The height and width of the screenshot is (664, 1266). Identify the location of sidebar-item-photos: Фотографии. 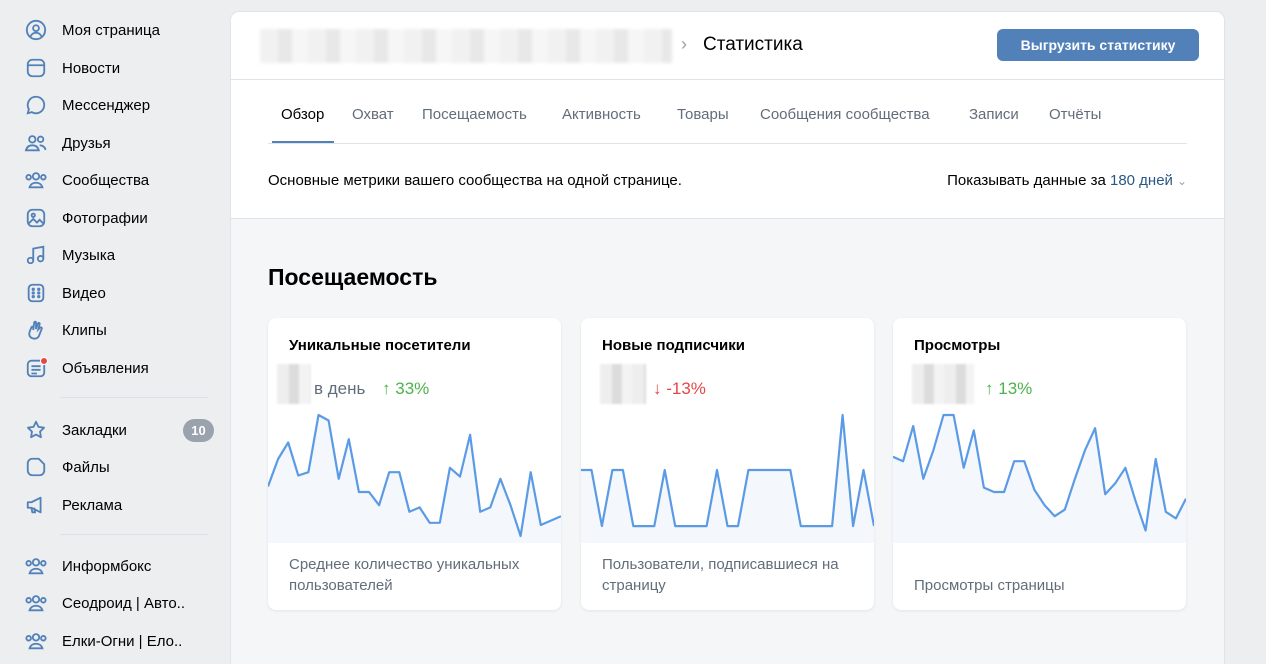
(120, 218).